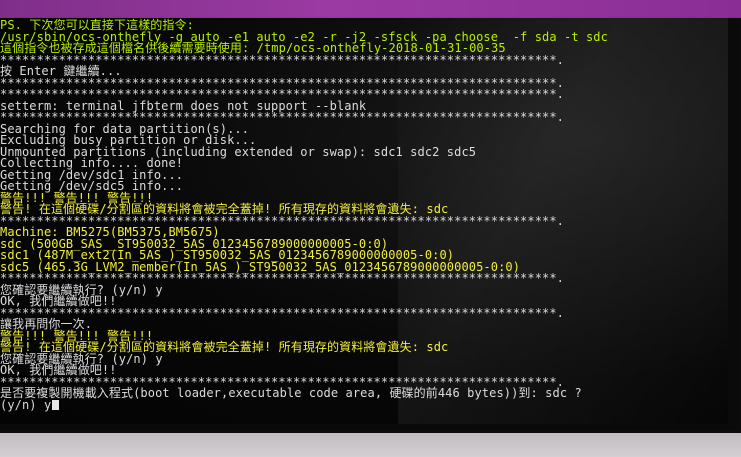 Image resolution: width=741 pixels, height=457 pixels. I want to click on cursor-icon, so click(56, 404).